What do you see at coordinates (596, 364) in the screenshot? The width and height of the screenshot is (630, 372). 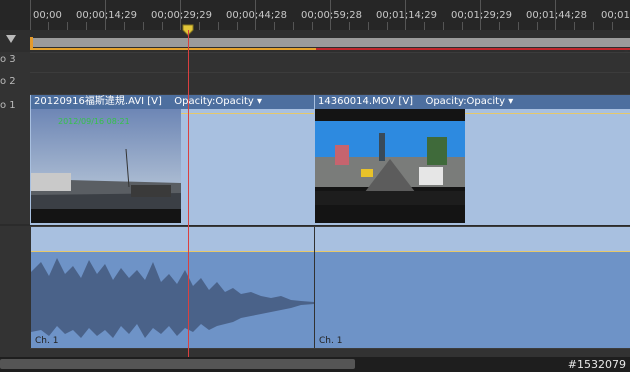 I see `watermark: #1532079` at bounding box center [596, 364].